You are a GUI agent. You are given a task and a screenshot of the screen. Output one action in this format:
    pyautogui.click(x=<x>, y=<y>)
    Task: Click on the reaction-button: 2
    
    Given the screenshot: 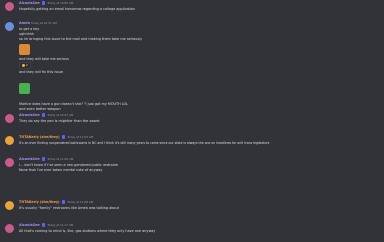 What is the action you would take?
    pyautogui.click(x=25, y=65)
    